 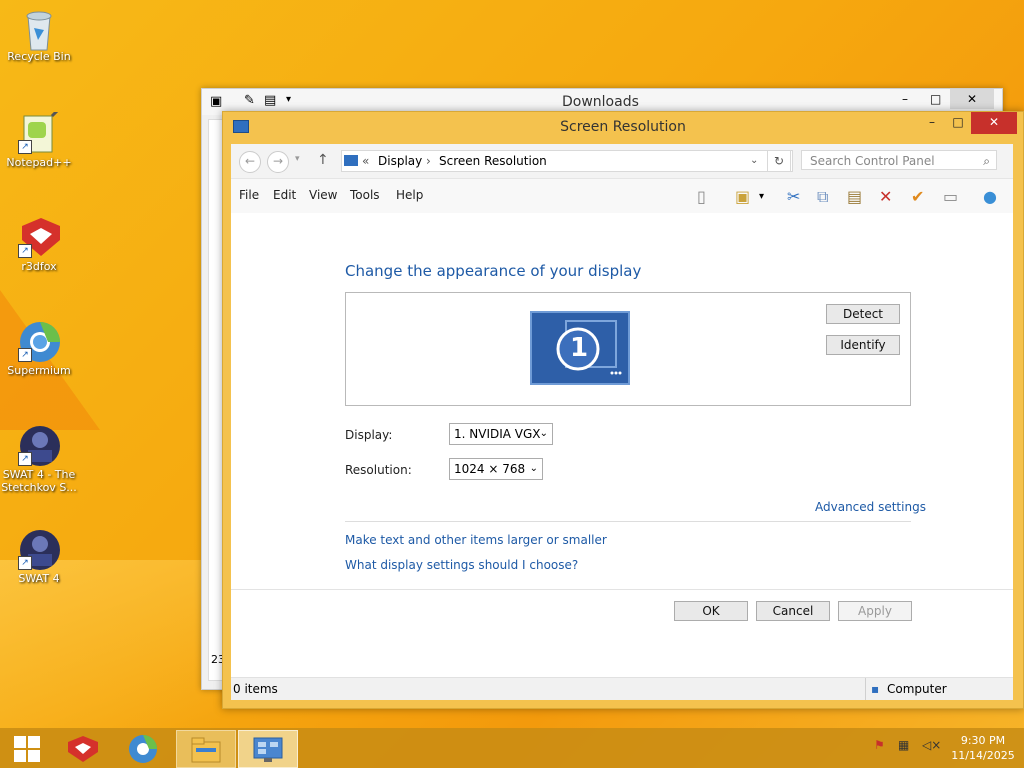 I want to click on downloads-maximize-button: □, so click(x=935, y=99).